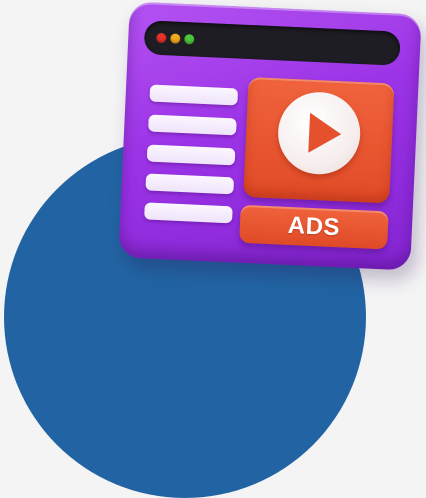 The image size is (426, 498). I want to click on browser-titlebar, so click(272, 43).